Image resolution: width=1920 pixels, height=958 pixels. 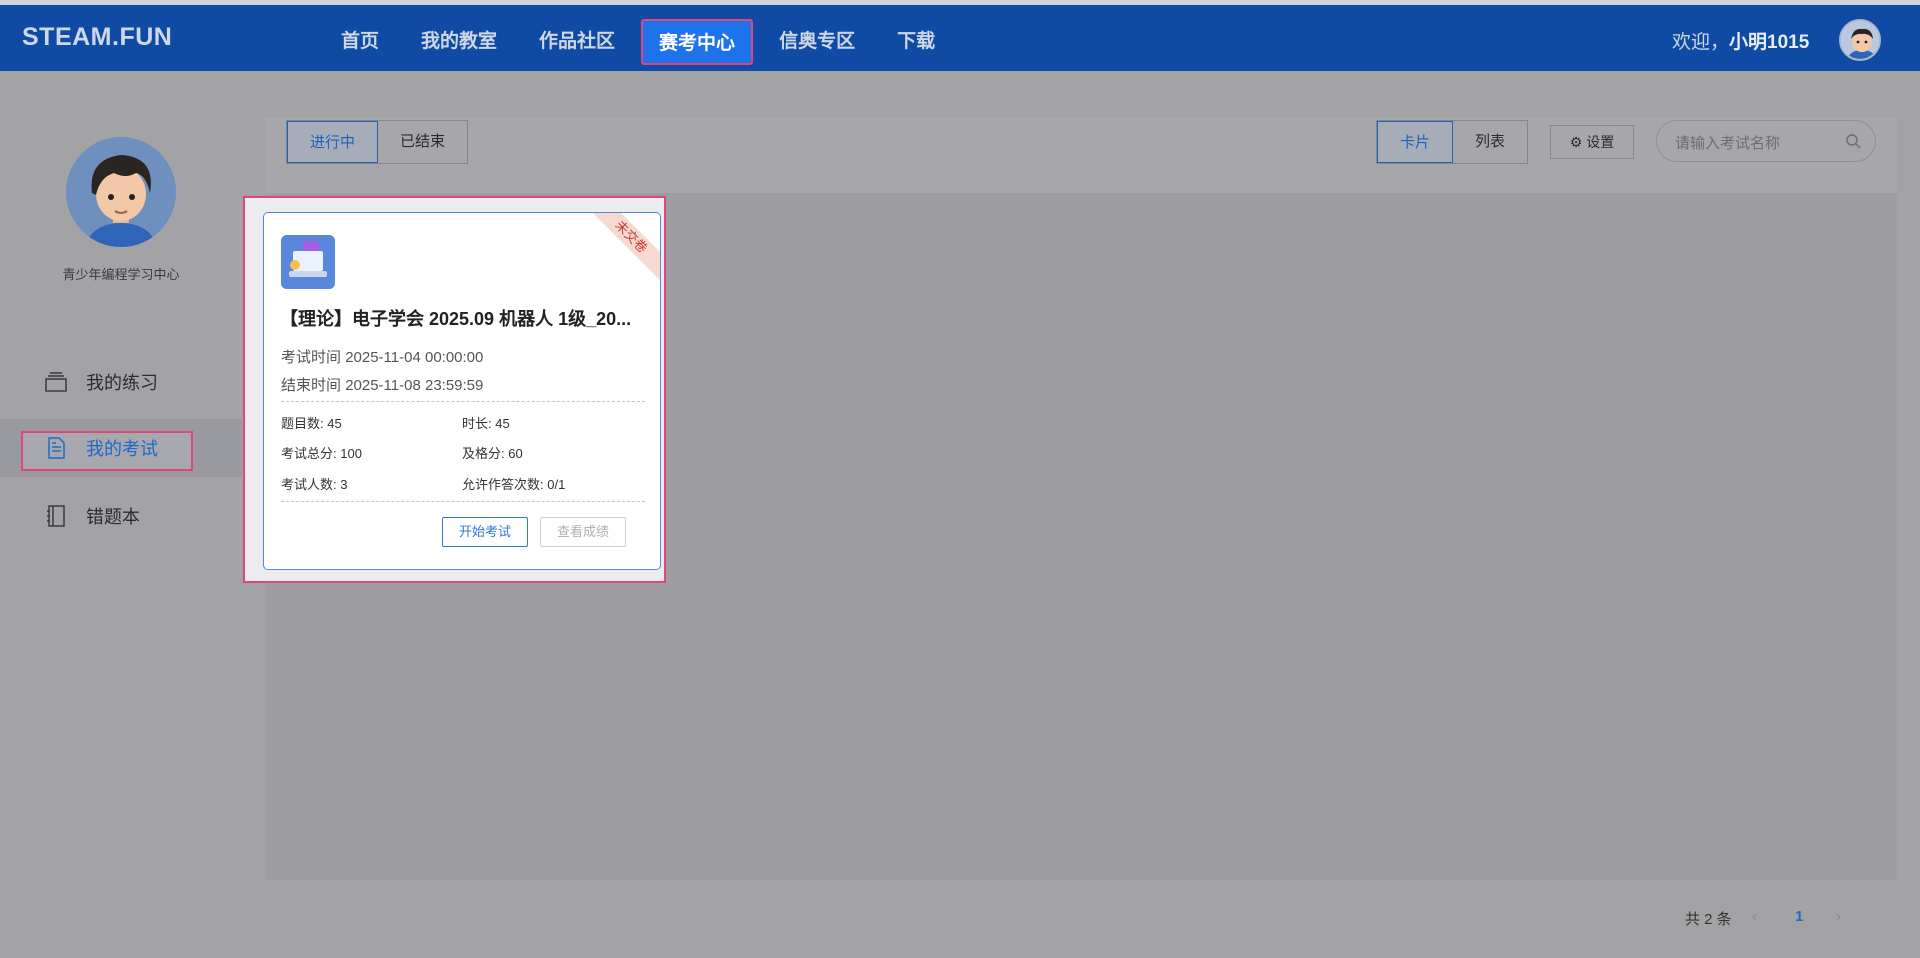 I want to click on sidebar-item-practice: 我的练习, so click(x=121, y=382).